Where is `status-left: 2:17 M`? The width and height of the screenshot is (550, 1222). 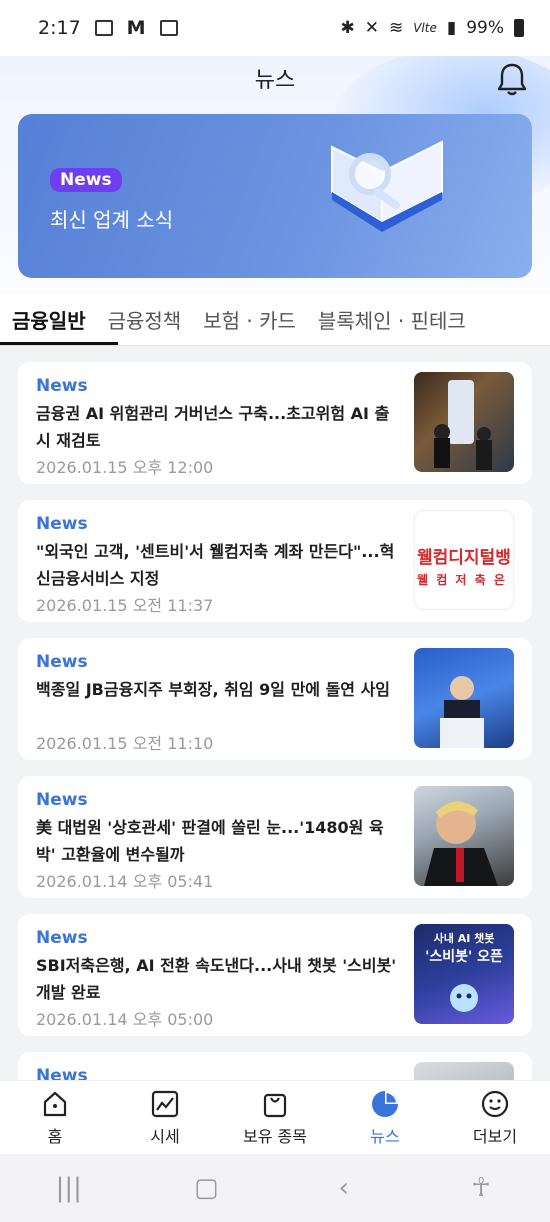
status-left: 2:17 M is located at coordinates (108, 28).